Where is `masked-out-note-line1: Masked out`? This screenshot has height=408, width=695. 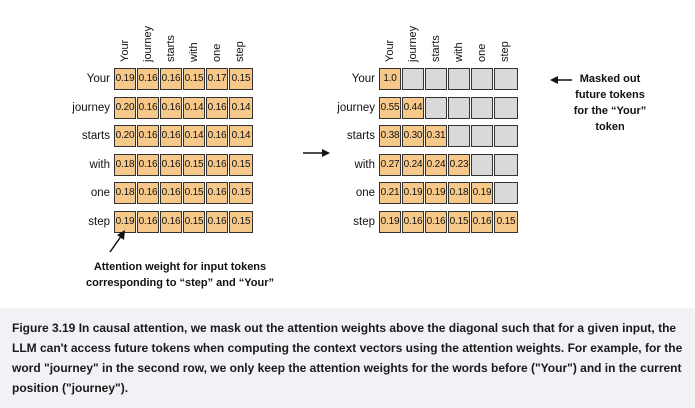
masked-out-note-line1: Masked out is located at coordinates (610, 79).